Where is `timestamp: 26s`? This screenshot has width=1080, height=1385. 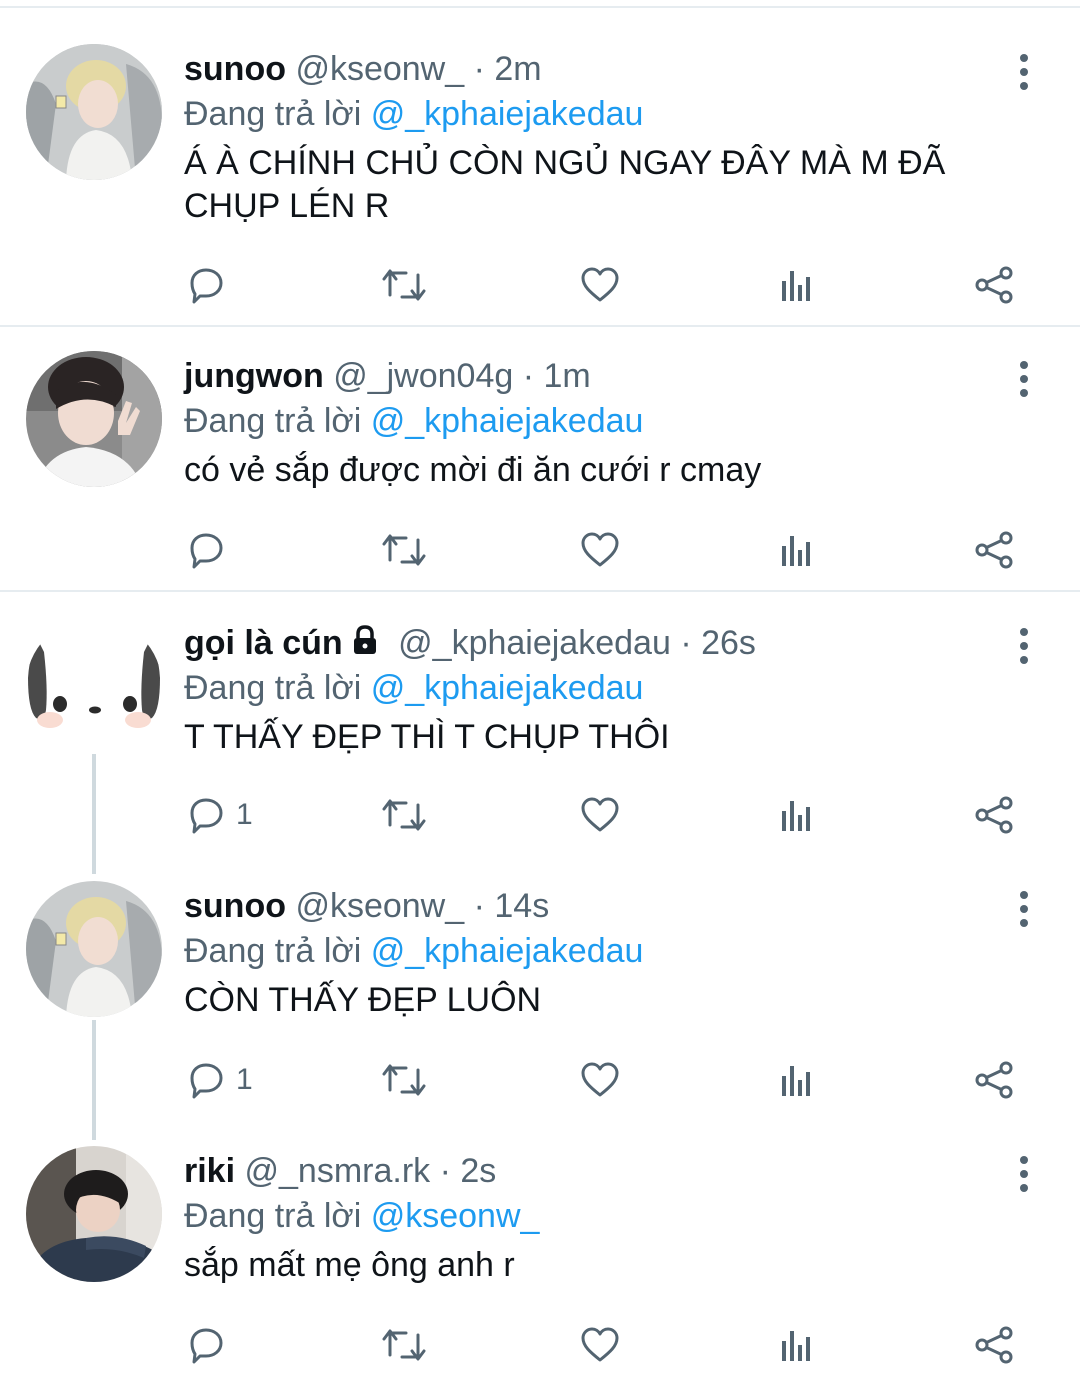 timestamp: 26s is located at coordinates (728, 643).